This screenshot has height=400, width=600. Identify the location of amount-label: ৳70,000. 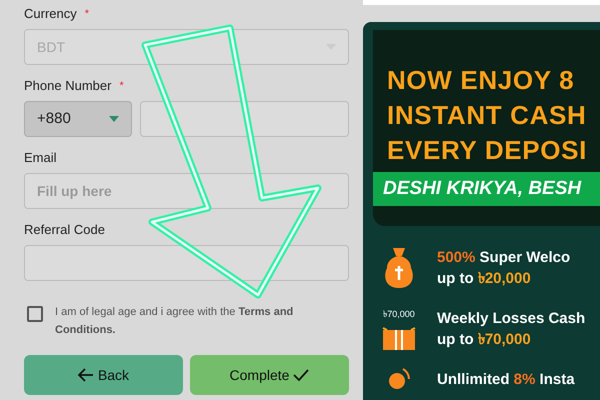
(399, 315).